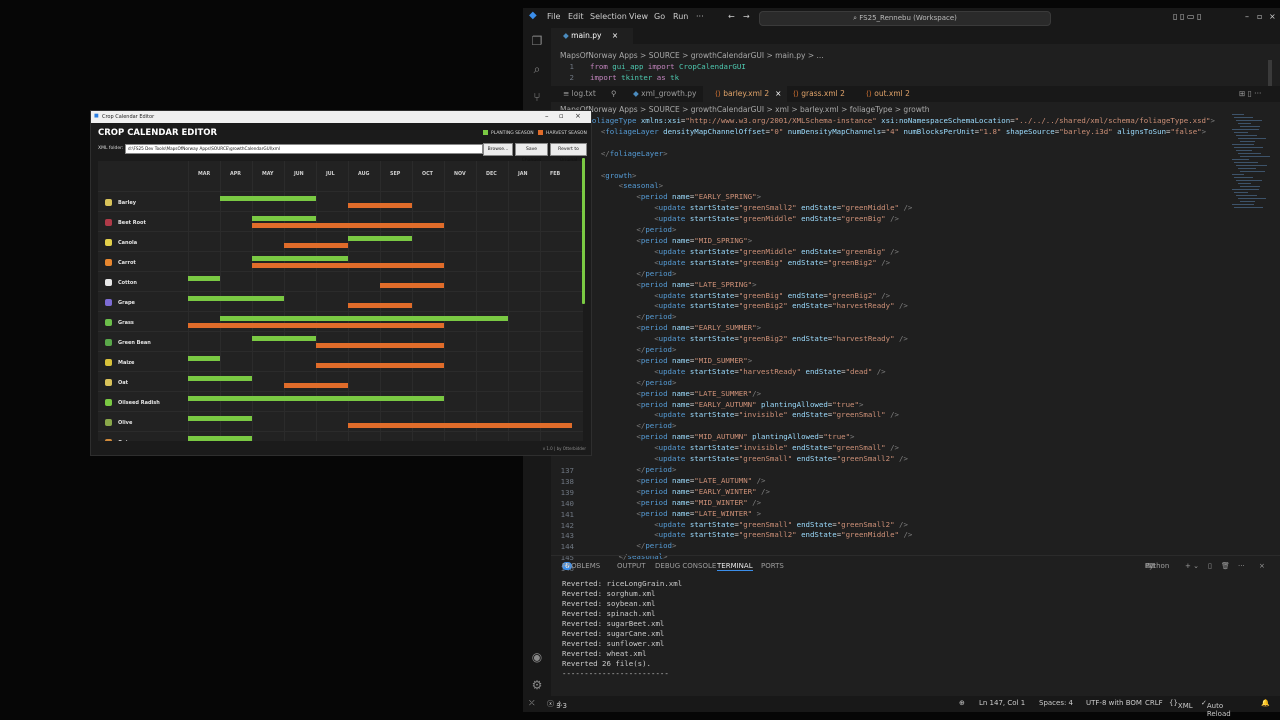 This screenshot has height=720, width=1280. Describe the element at coordinates (1192, 566) in the screenshot. I see `new-terminal-icon: + ⌄` at that location.